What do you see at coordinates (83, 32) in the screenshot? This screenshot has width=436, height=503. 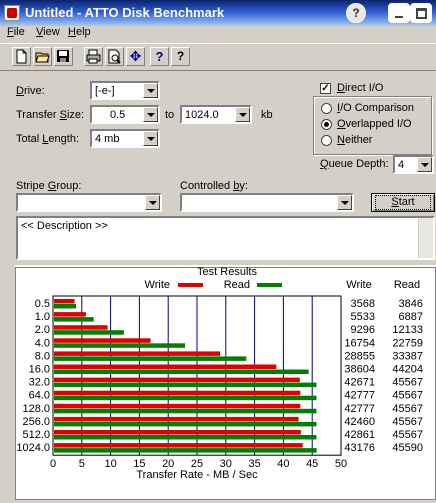 I see `menu-help-label: elp` at bounding box center [83, 32].